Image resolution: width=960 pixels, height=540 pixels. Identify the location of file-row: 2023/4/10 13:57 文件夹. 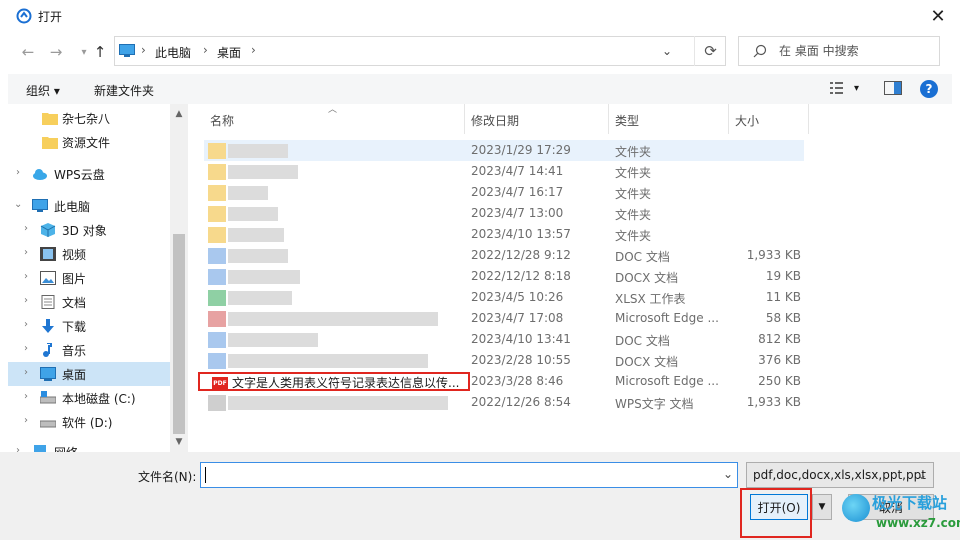
(504, 234).